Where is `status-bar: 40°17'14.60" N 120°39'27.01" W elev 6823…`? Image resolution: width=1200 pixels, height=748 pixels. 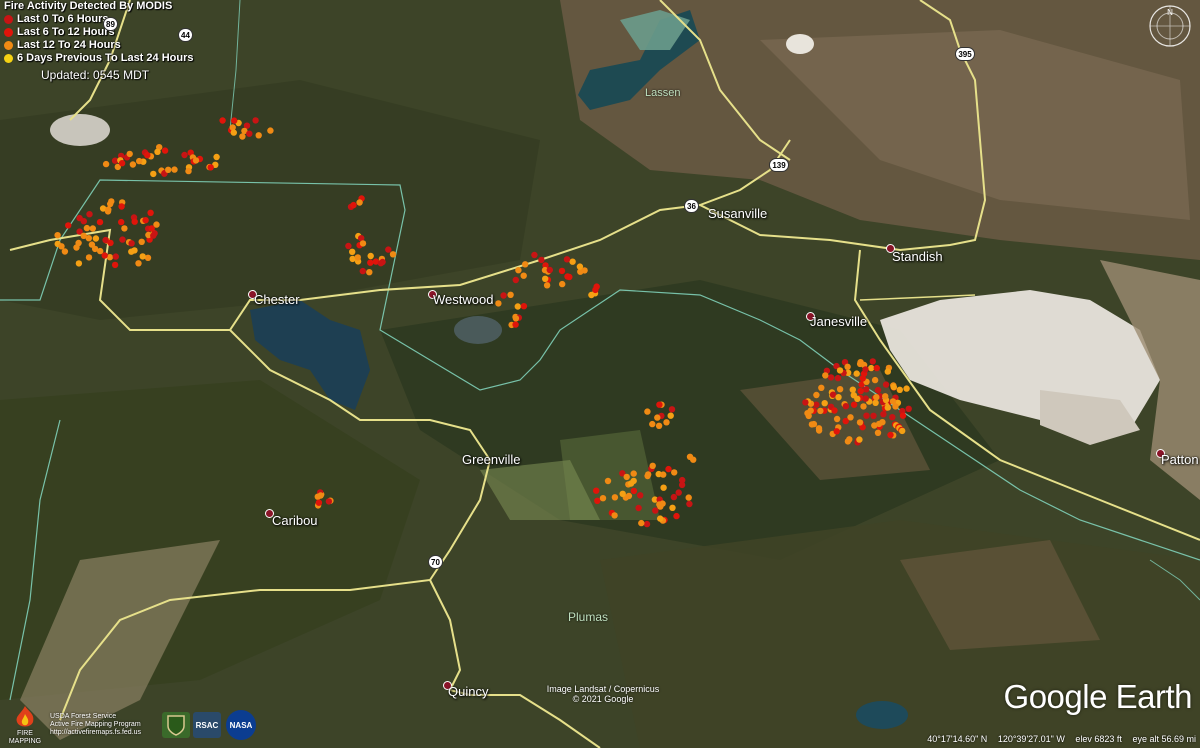 status-bar: 40°17'14.60" N 120°39'27.01" W elev 6823… is located at coordinates (600, 741).